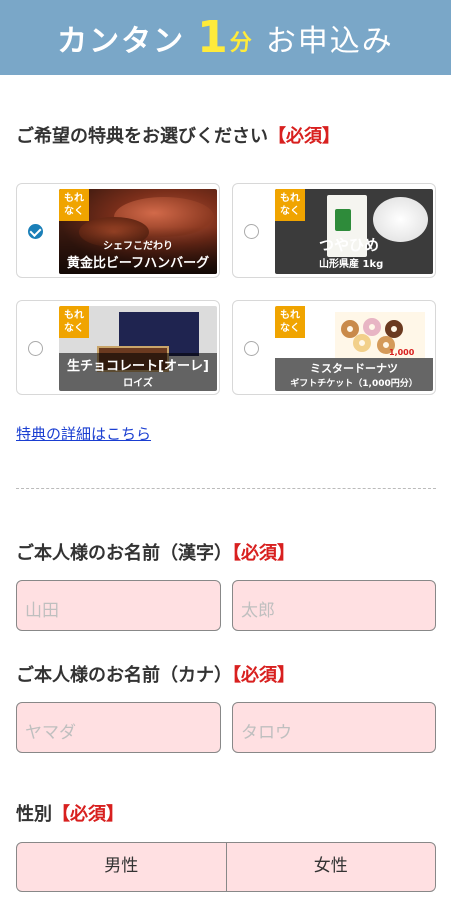 This screenshot has height=923, width=451. I want to click on radio-checked-icon, so click(35, 231).